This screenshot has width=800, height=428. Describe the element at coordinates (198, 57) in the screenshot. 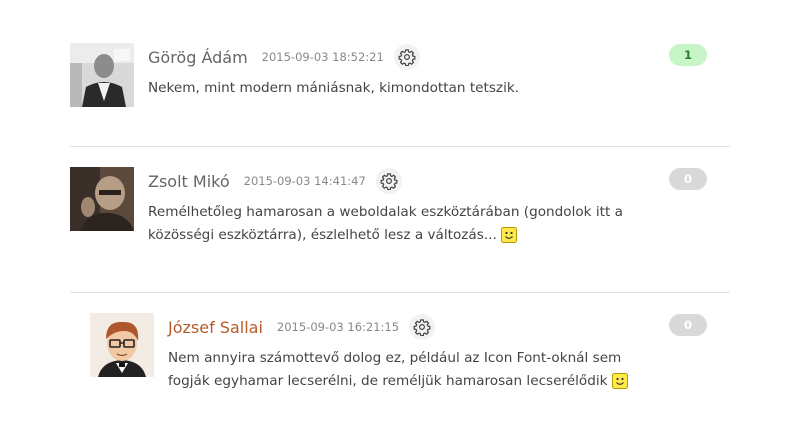

I see `author-name: Görög Ádám` at that location.